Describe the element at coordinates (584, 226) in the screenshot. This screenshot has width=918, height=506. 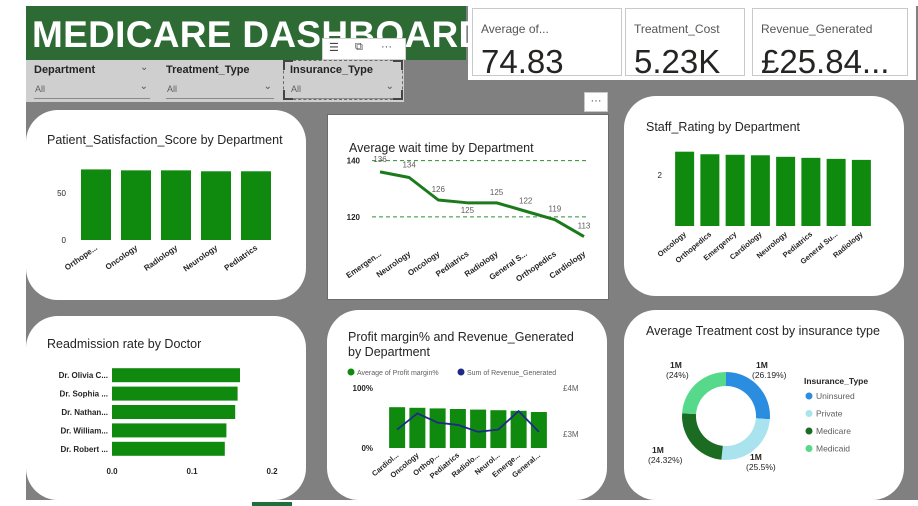
I see `data-label: 113` at that location.